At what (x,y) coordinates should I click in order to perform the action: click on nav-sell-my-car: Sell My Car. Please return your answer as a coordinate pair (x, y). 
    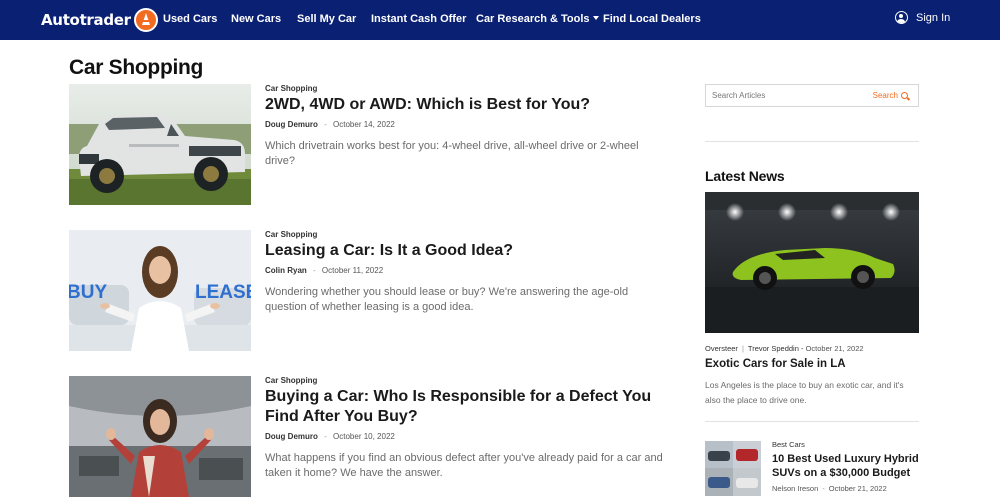
    Looking at the image, I should click on (326, 19).